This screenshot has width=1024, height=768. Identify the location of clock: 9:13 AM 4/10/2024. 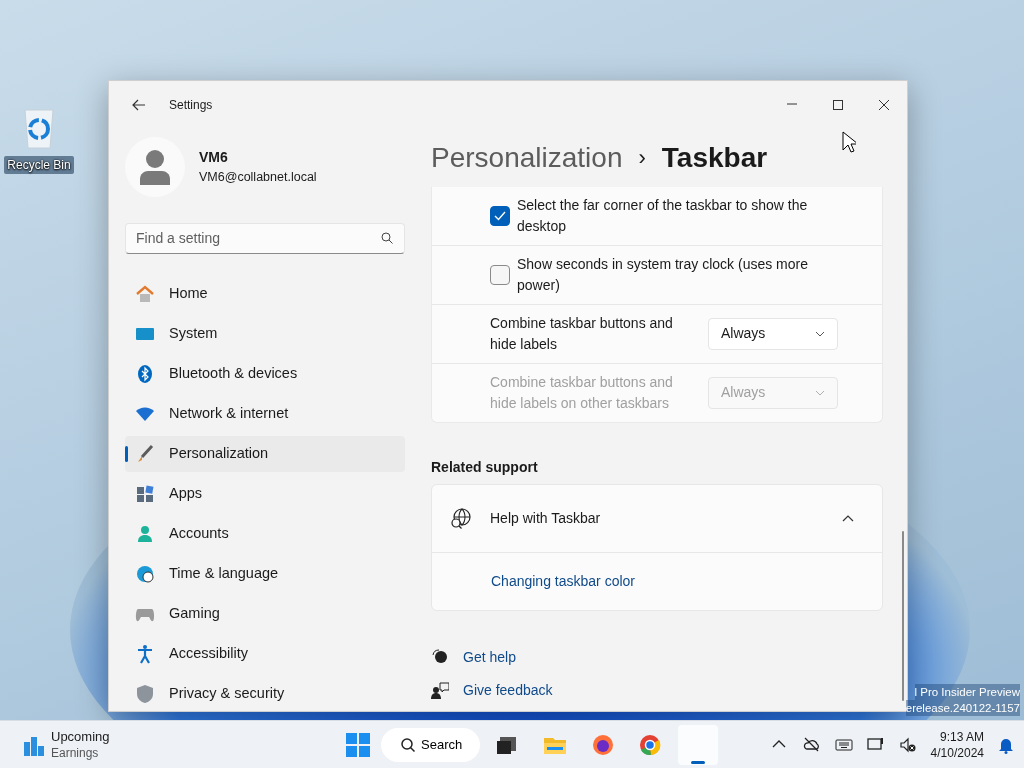
(957, 744).